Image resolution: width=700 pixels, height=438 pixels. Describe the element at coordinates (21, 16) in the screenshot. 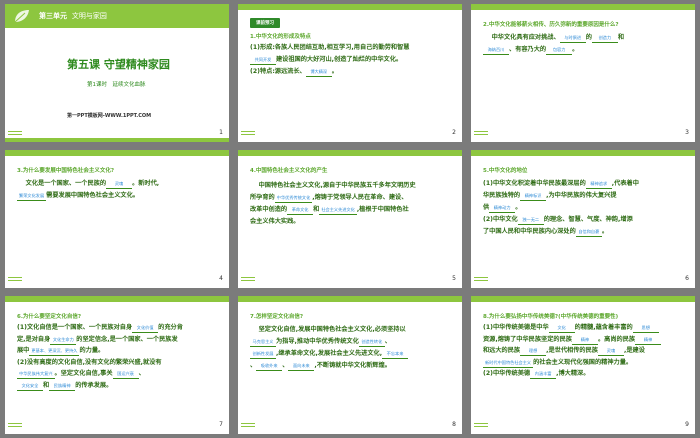

I see `leaf-icon` at that location.